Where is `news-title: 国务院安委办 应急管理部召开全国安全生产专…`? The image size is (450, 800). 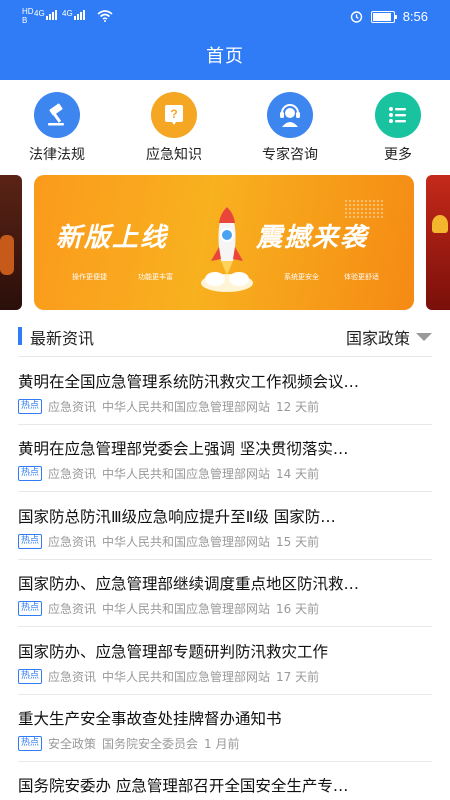 news-title: 国务院安委办 应急管理部召开全国安全生产专… is located at coordinates (183, 786).